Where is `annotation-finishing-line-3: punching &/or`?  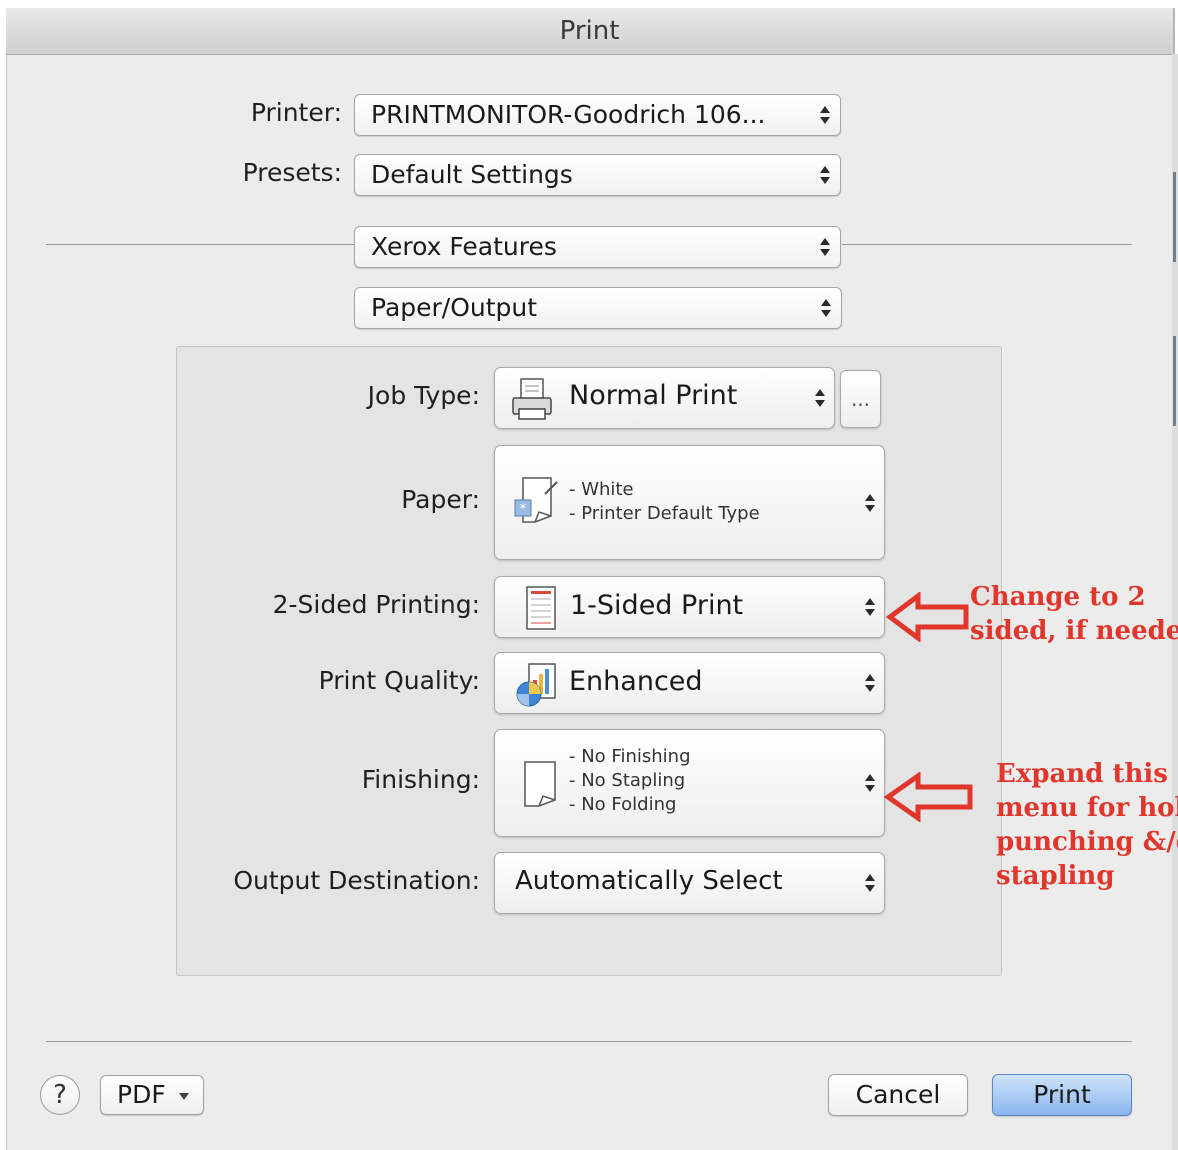
annotation-finishing-line-3: punching &/or is located at coordinates (1087, 842).